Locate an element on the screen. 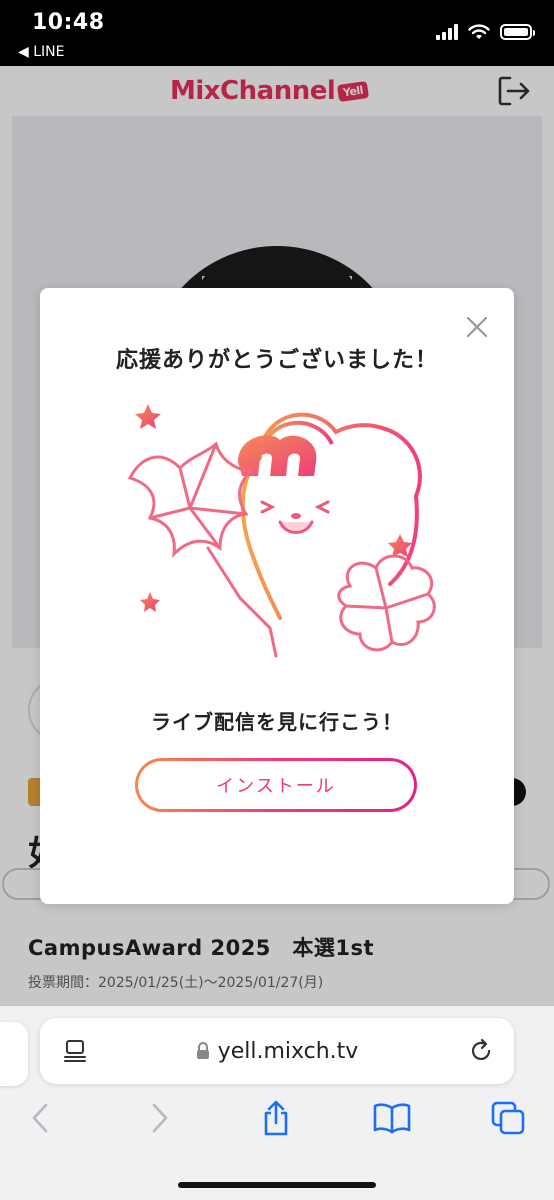 This screenshot has height=1200, width=554. install-button-label: インストール is located at coordinates (276, 785).